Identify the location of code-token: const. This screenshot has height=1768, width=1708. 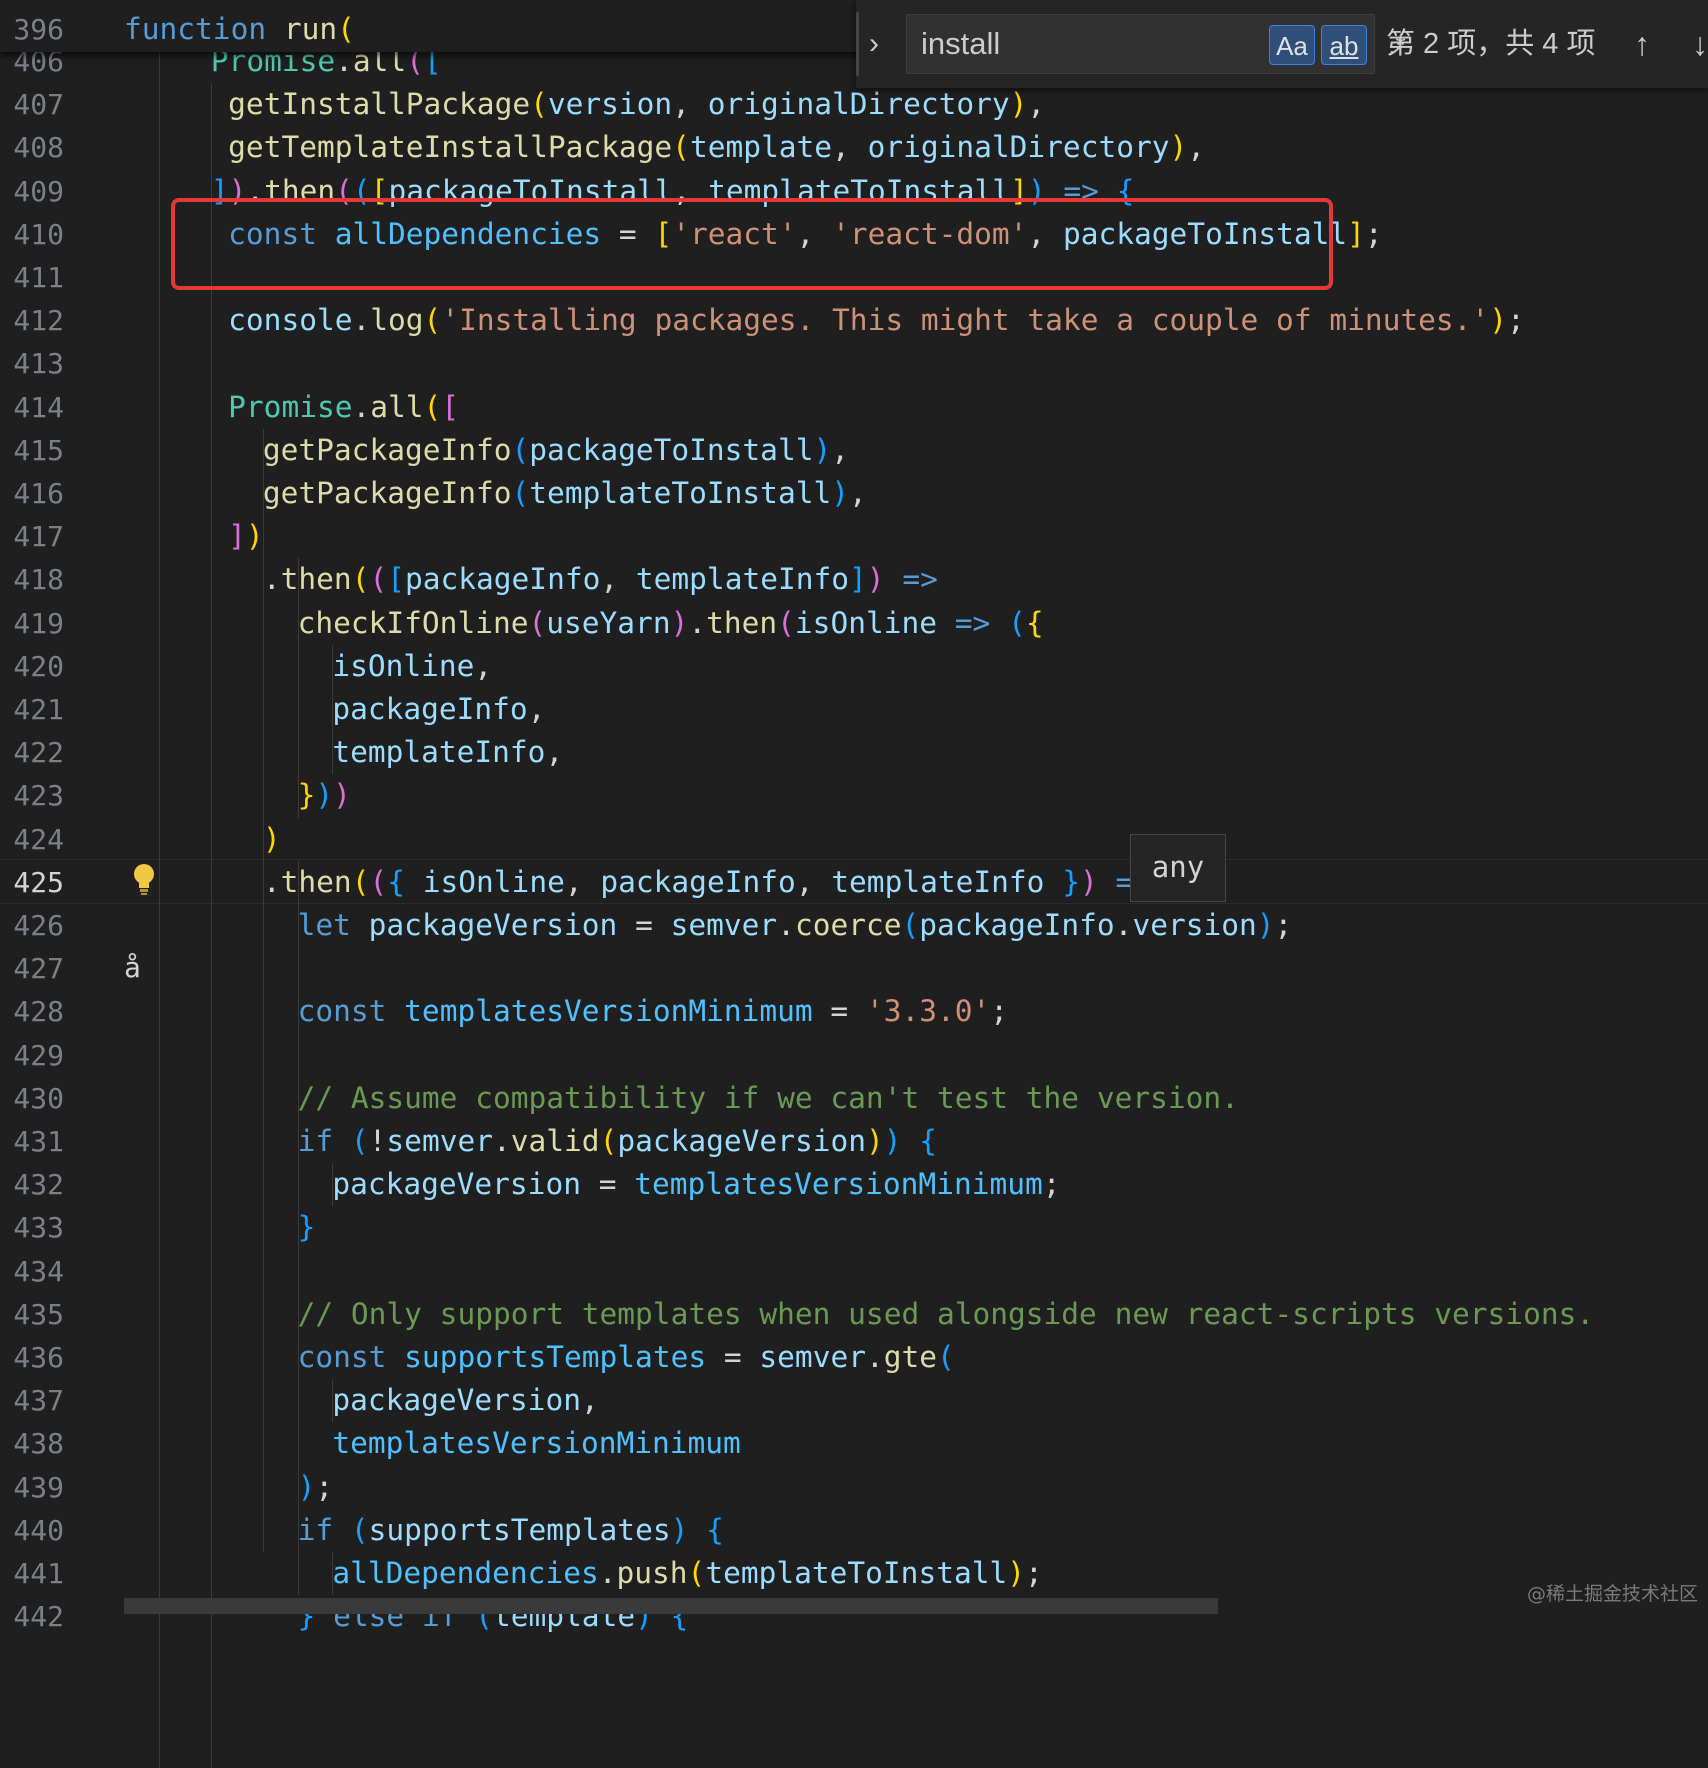
(342, 1011).